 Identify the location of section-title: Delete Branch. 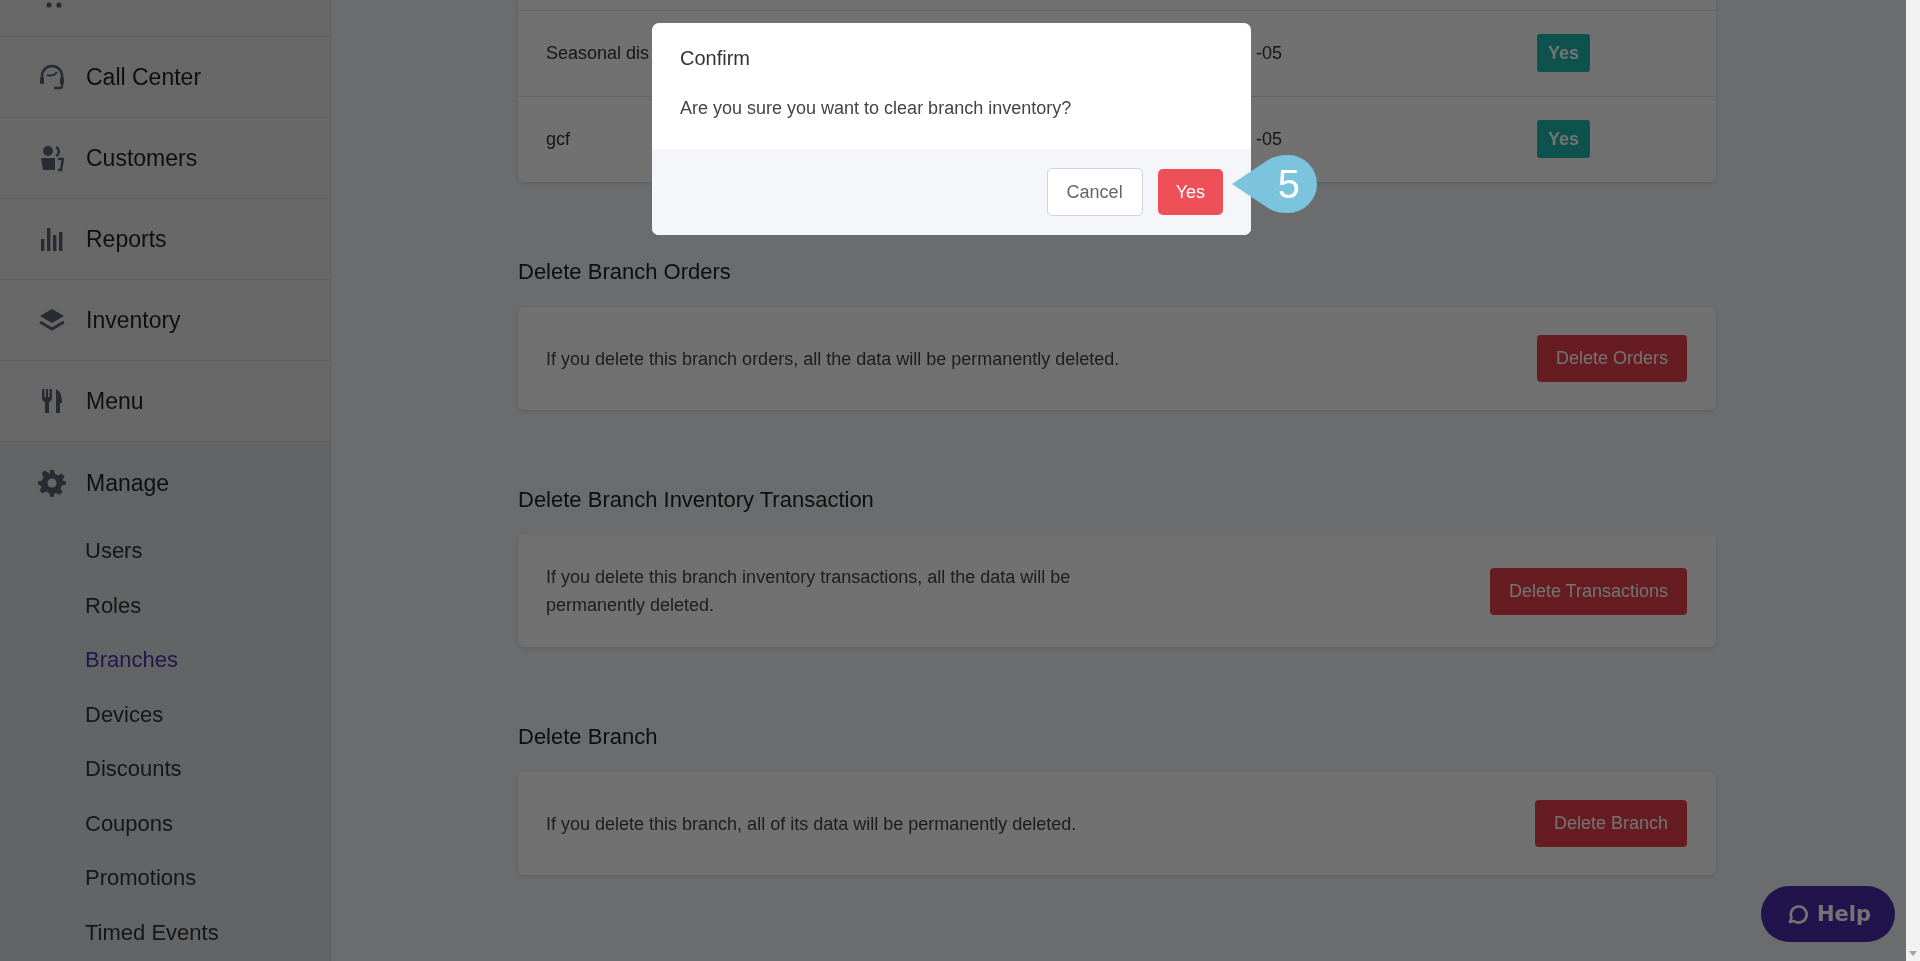
(588, 737).